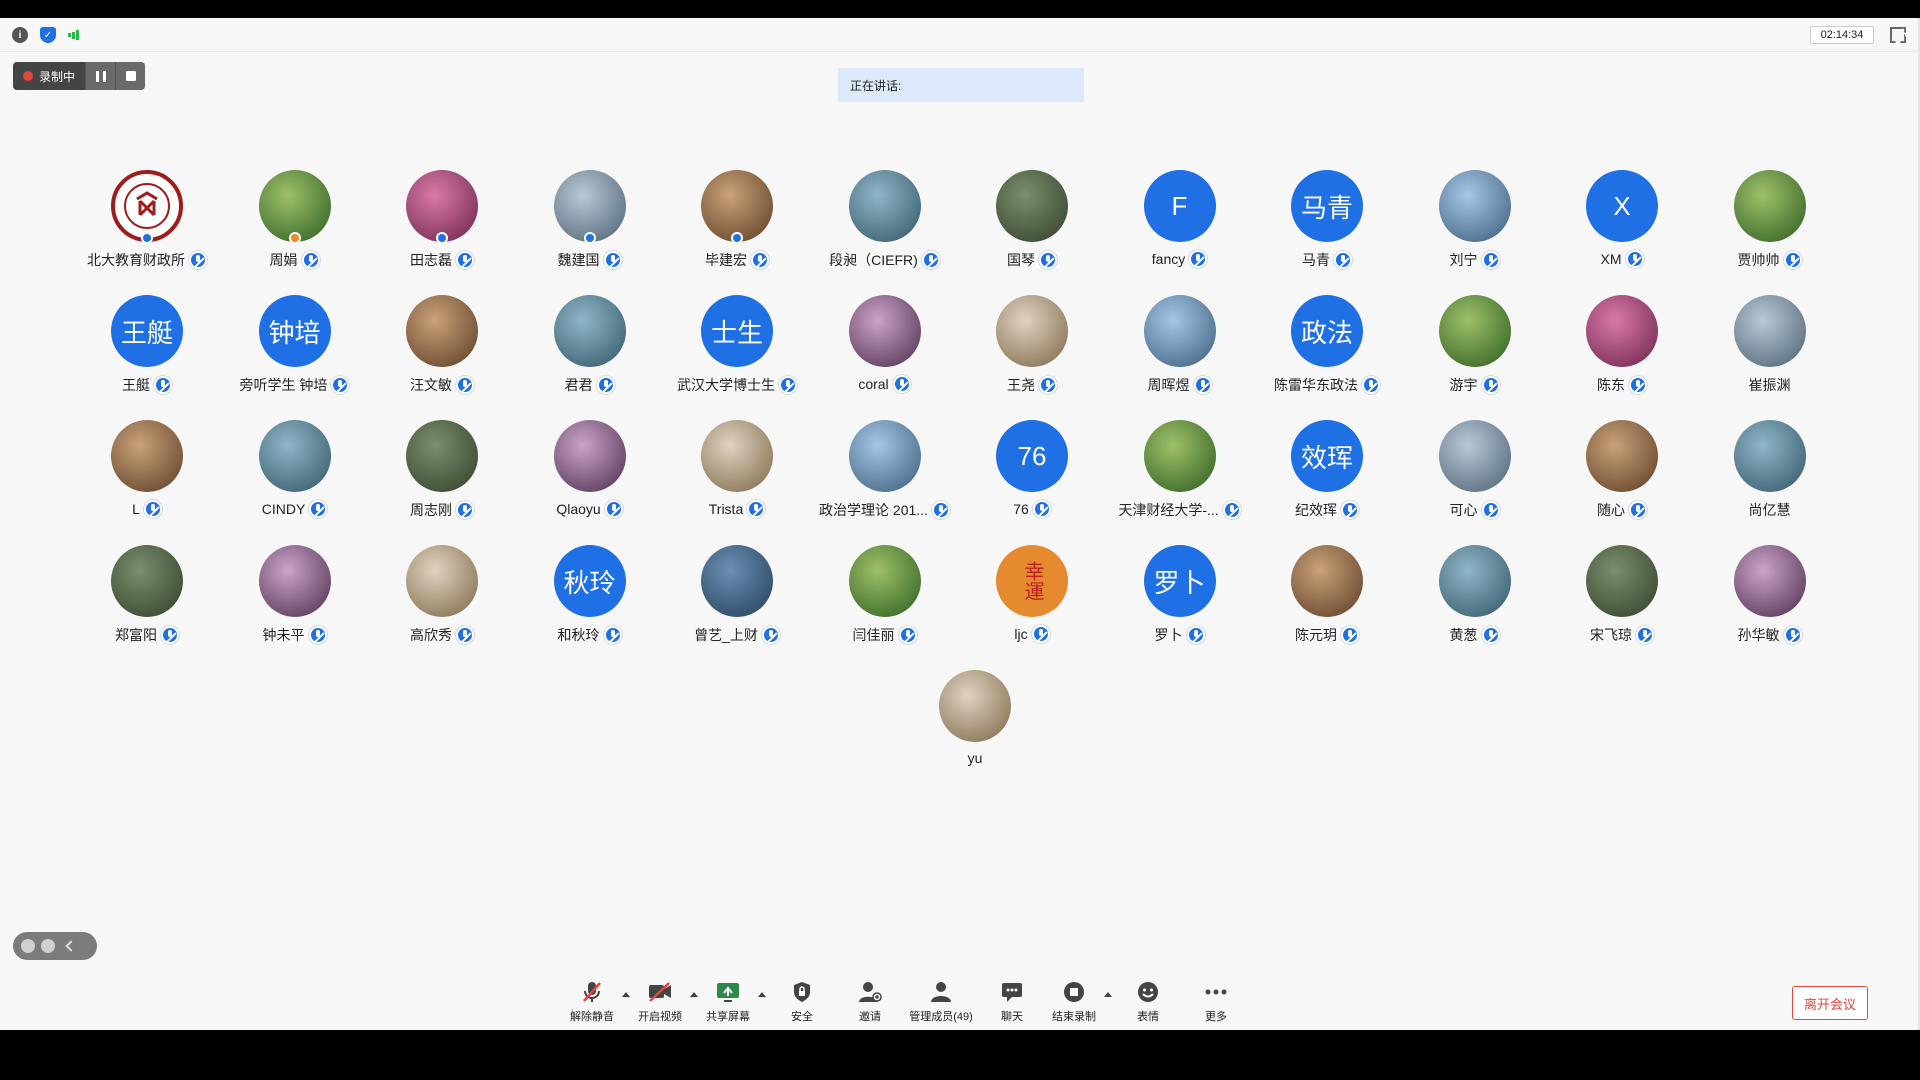 This screenshot has width=1920, height=1080. I want to click on participant-tile: 76 76, so click(1032, 475).